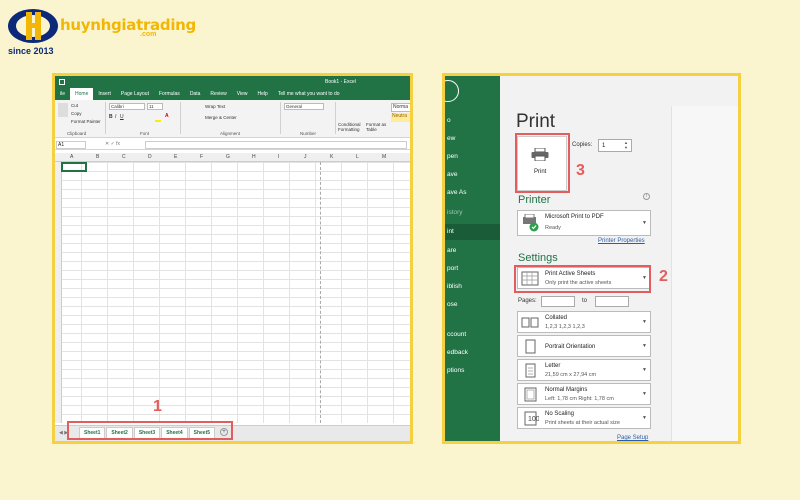 The width and height of the screenshot is (800, 500). What do you see at coordinates (351, 127) in the screenshot?
I see `conditional-formatting-button: Conditional Formatting` at bounding box center [351, 127].